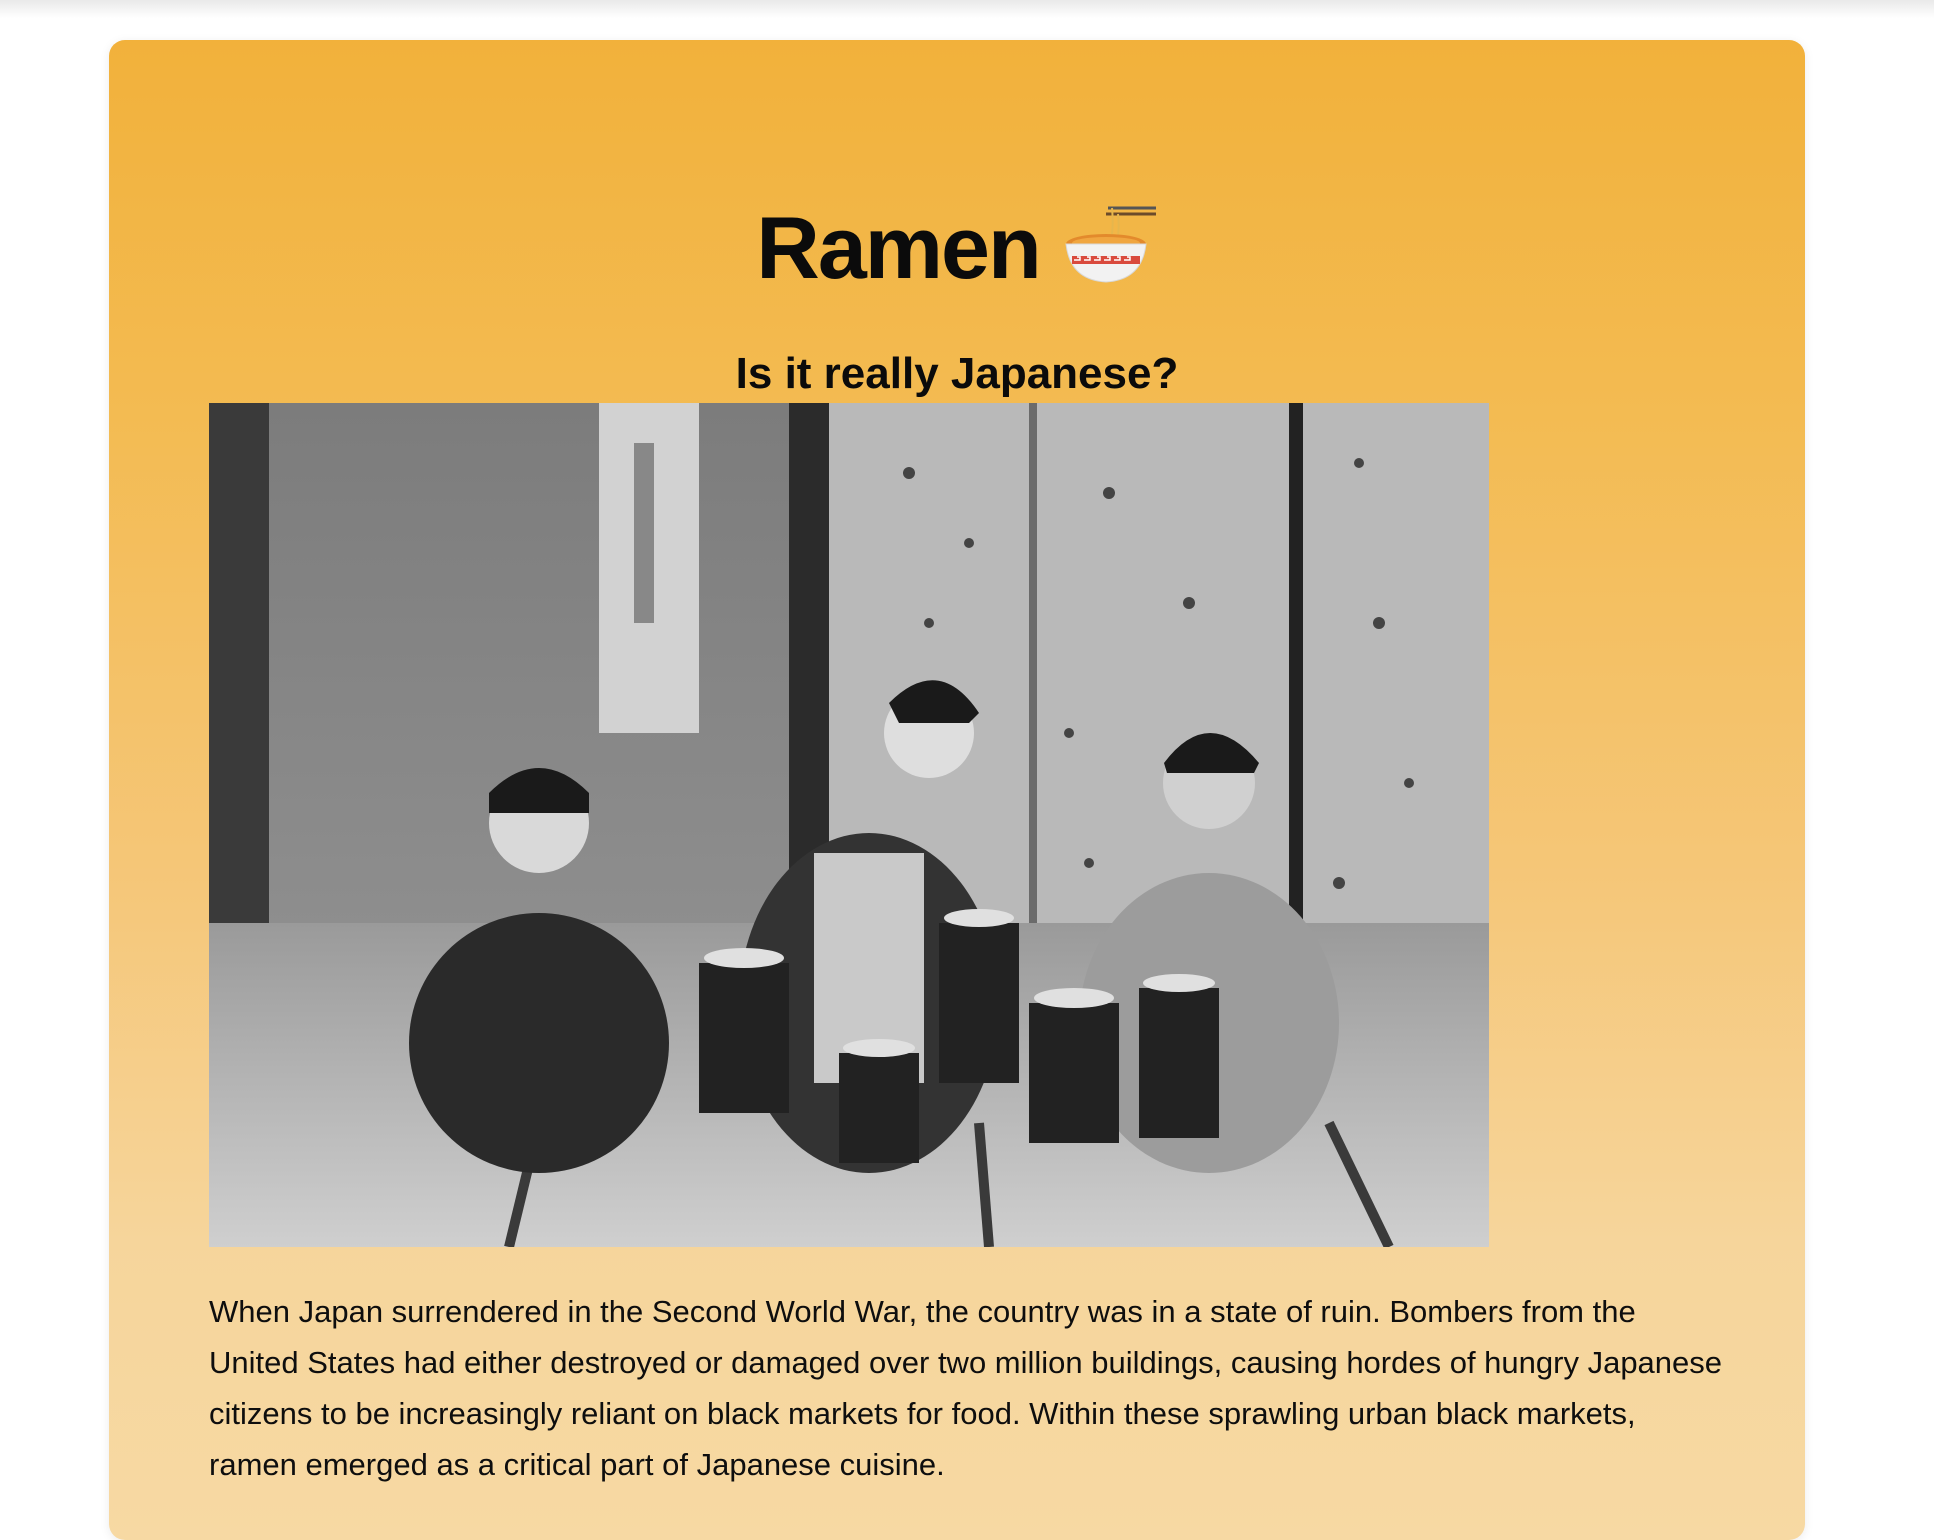 This screenshot has width=1934, height=1540. What do you see at coordinates (1110, 249) in the screenshot?
I see `ramen-bowl-icon` at bounding box center [1110, 249].